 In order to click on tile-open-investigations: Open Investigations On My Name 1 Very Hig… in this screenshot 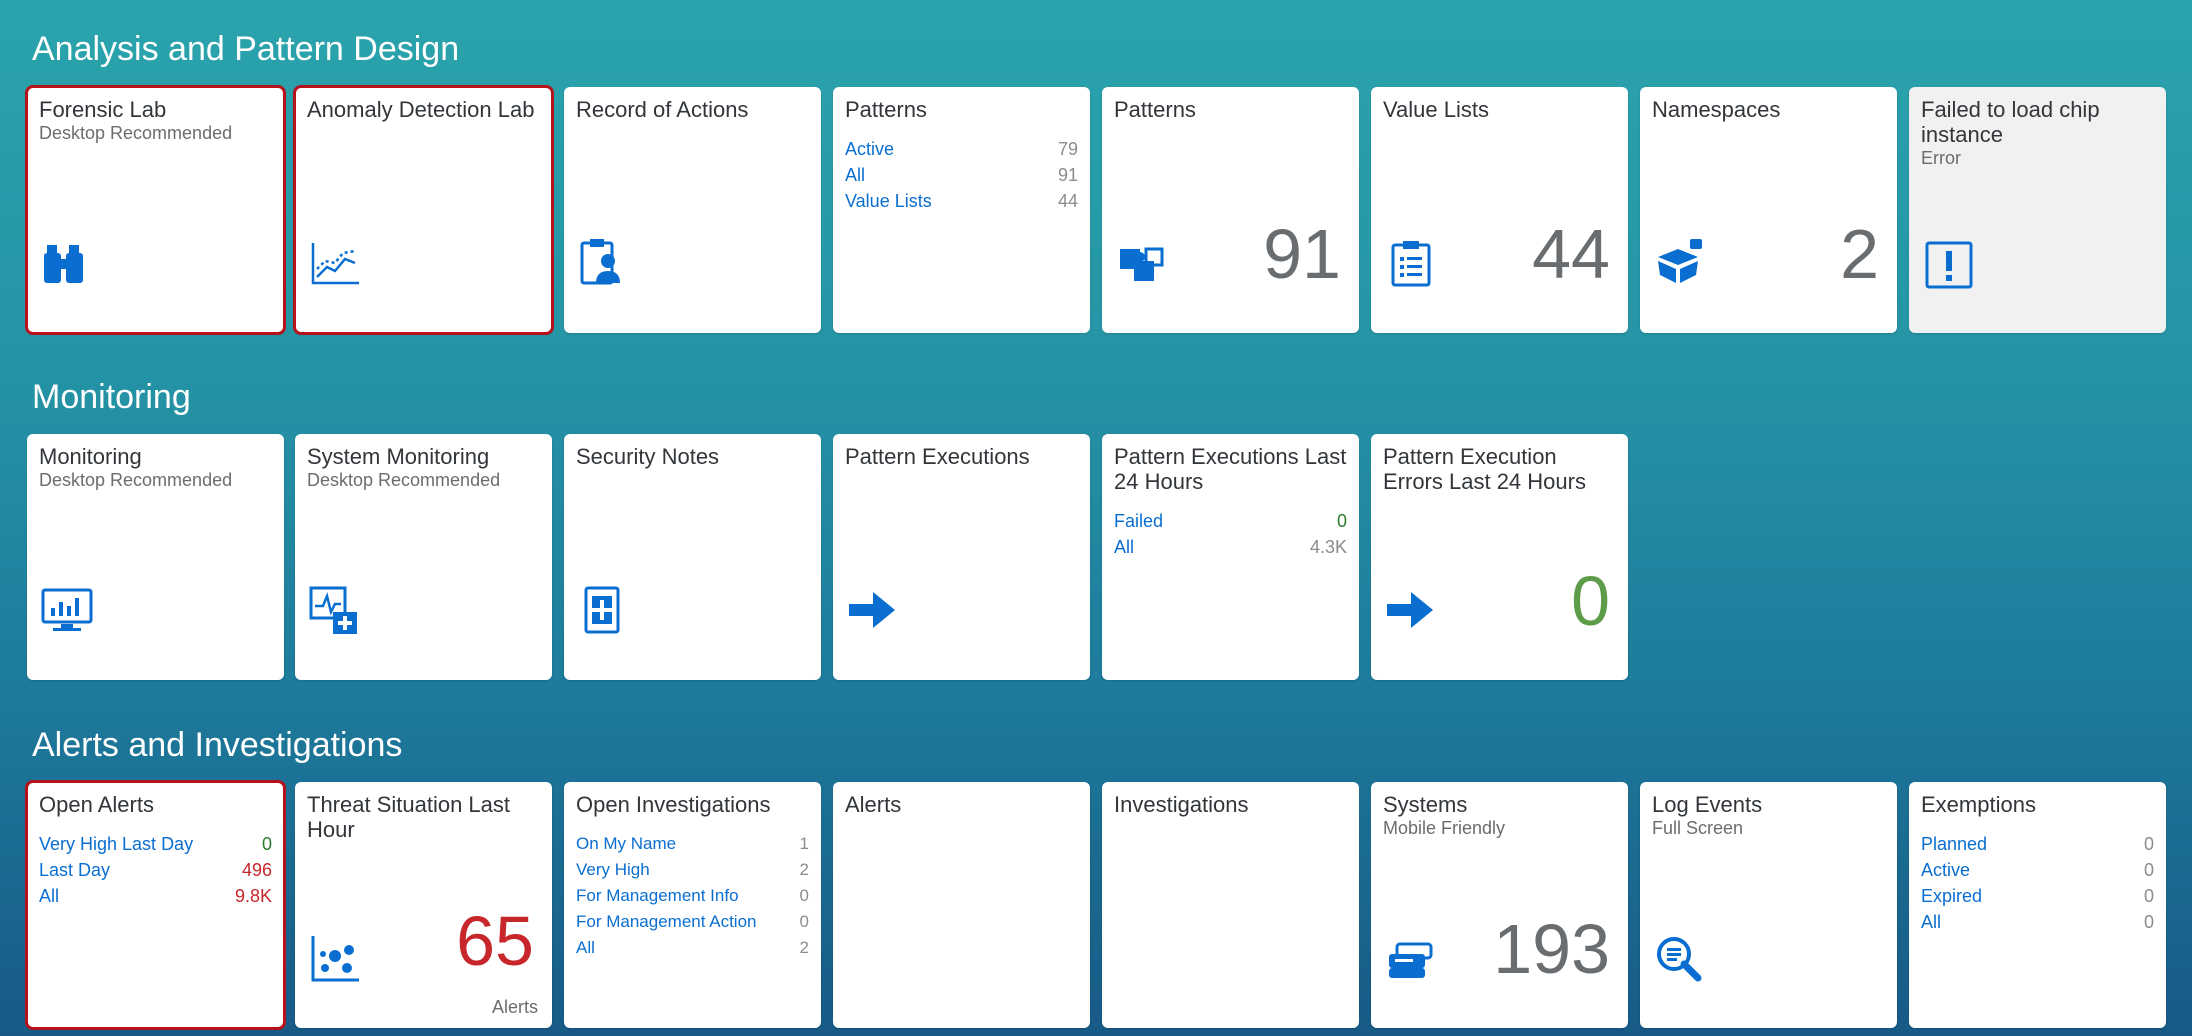, I will do `click(692, 905)`.